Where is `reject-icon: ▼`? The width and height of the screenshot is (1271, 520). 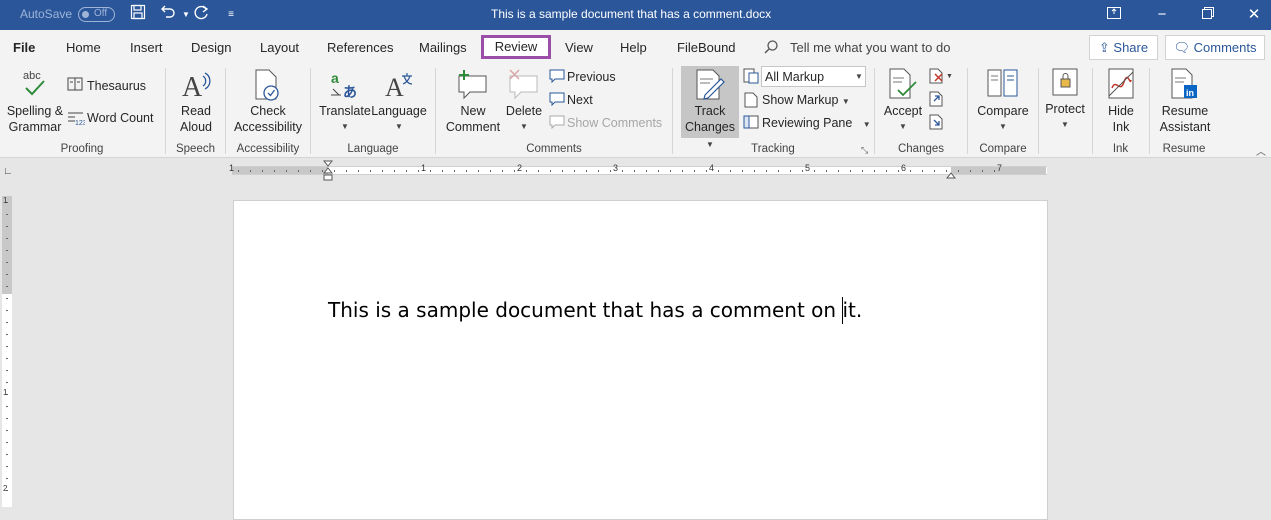 reject-icon: ▼ is located at coordinates (941, 77).